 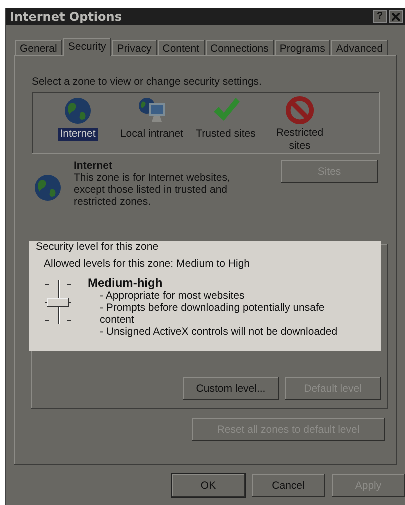 I want to click on dialog-button: OK, so click(x=208, y=485).